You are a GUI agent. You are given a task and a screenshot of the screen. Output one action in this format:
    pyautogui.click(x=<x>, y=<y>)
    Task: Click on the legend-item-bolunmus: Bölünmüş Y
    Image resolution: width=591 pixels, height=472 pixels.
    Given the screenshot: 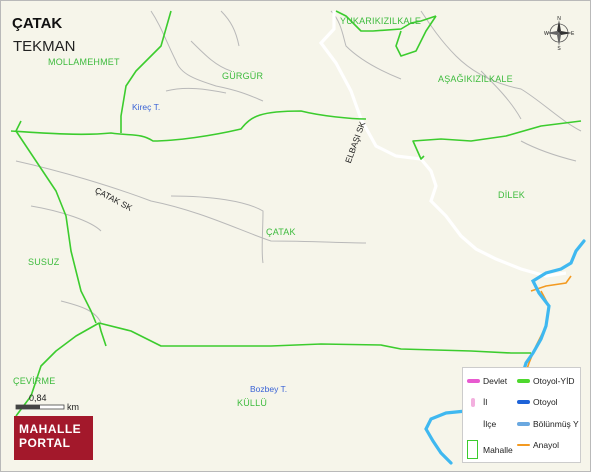 What is the action you would take?
    pyautogui.click(x=548, y=424)
    